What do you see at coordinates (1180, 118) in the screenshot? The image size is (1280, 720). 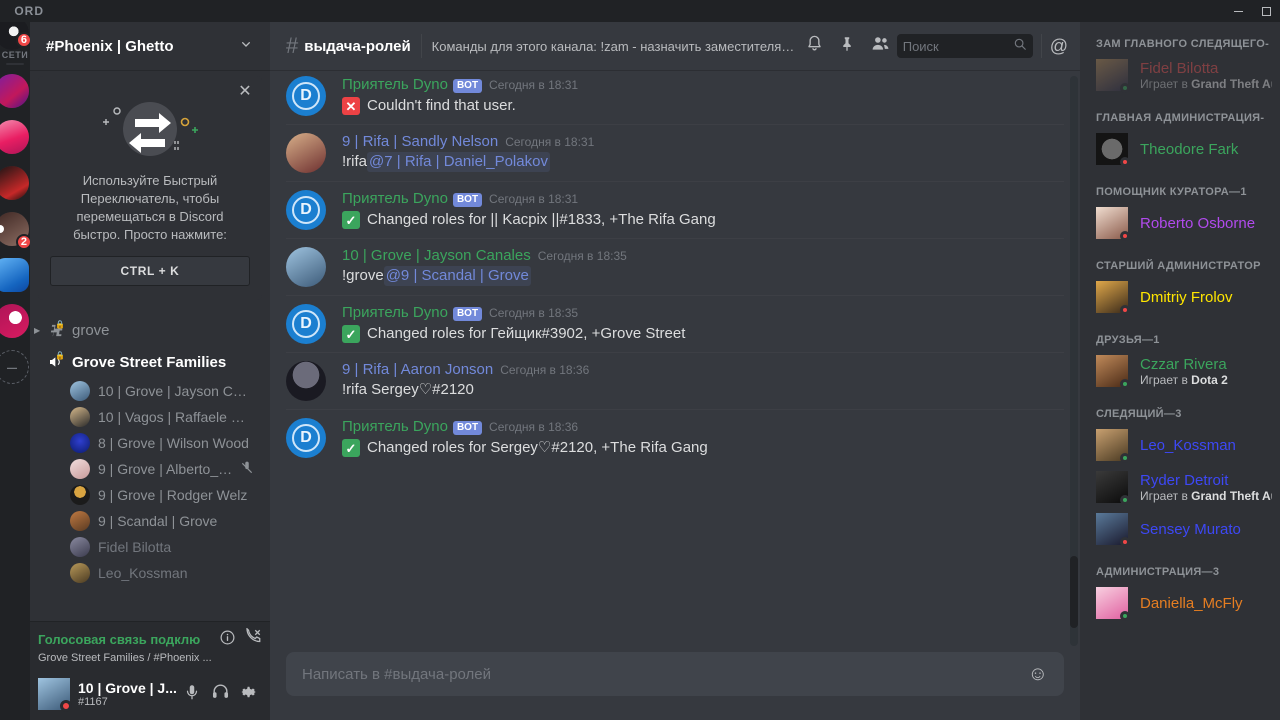 I see `member-group-title: ГЛАВНАЯ АДМИНИСТРАЦИЯ-` at bounding box center [1180, 118].